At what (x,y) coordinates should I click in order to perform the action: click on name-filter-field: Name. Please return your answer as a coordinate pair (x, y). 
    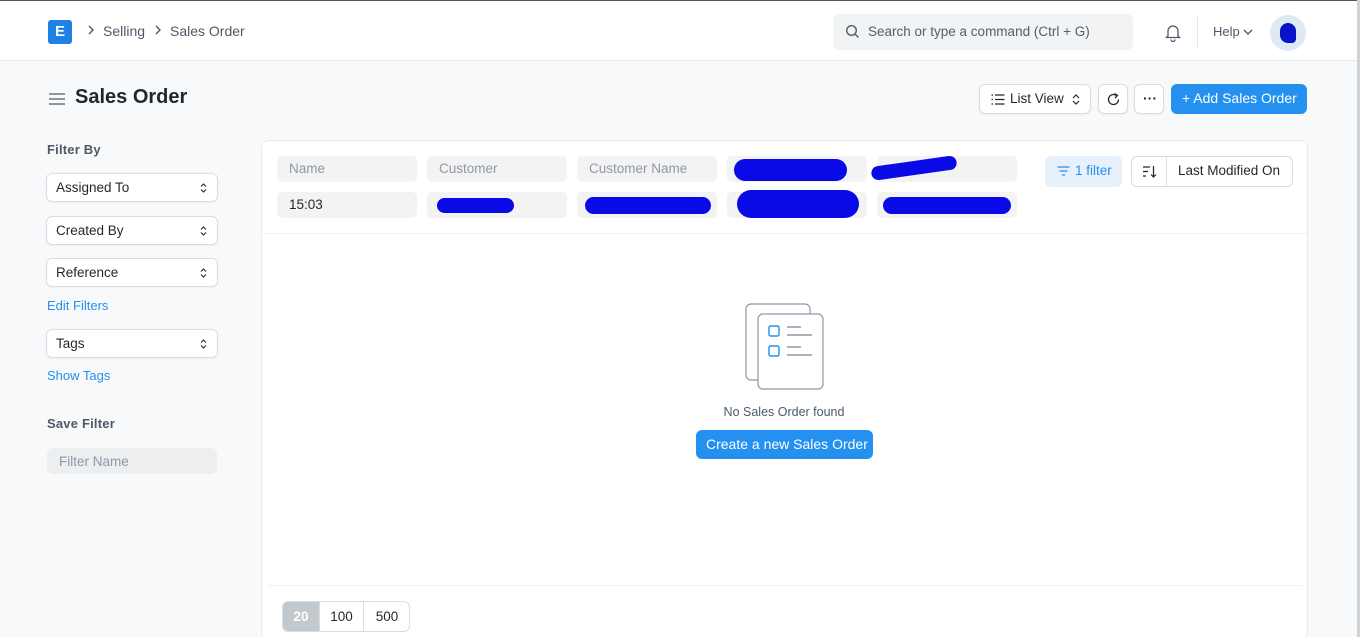
    Looking at the image, I should click on (347, 169).